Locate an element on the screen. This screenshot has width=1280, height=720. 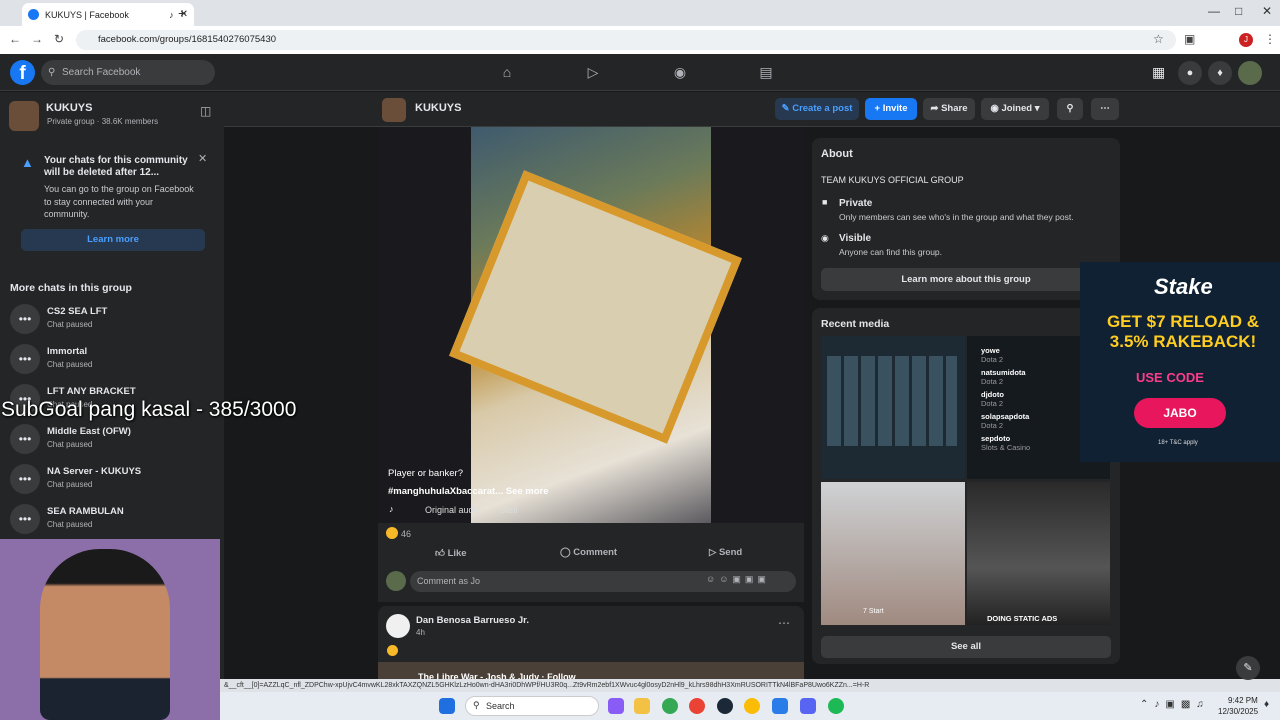
ad-use-code: USE CODE is located at coordinates (1170, 377).